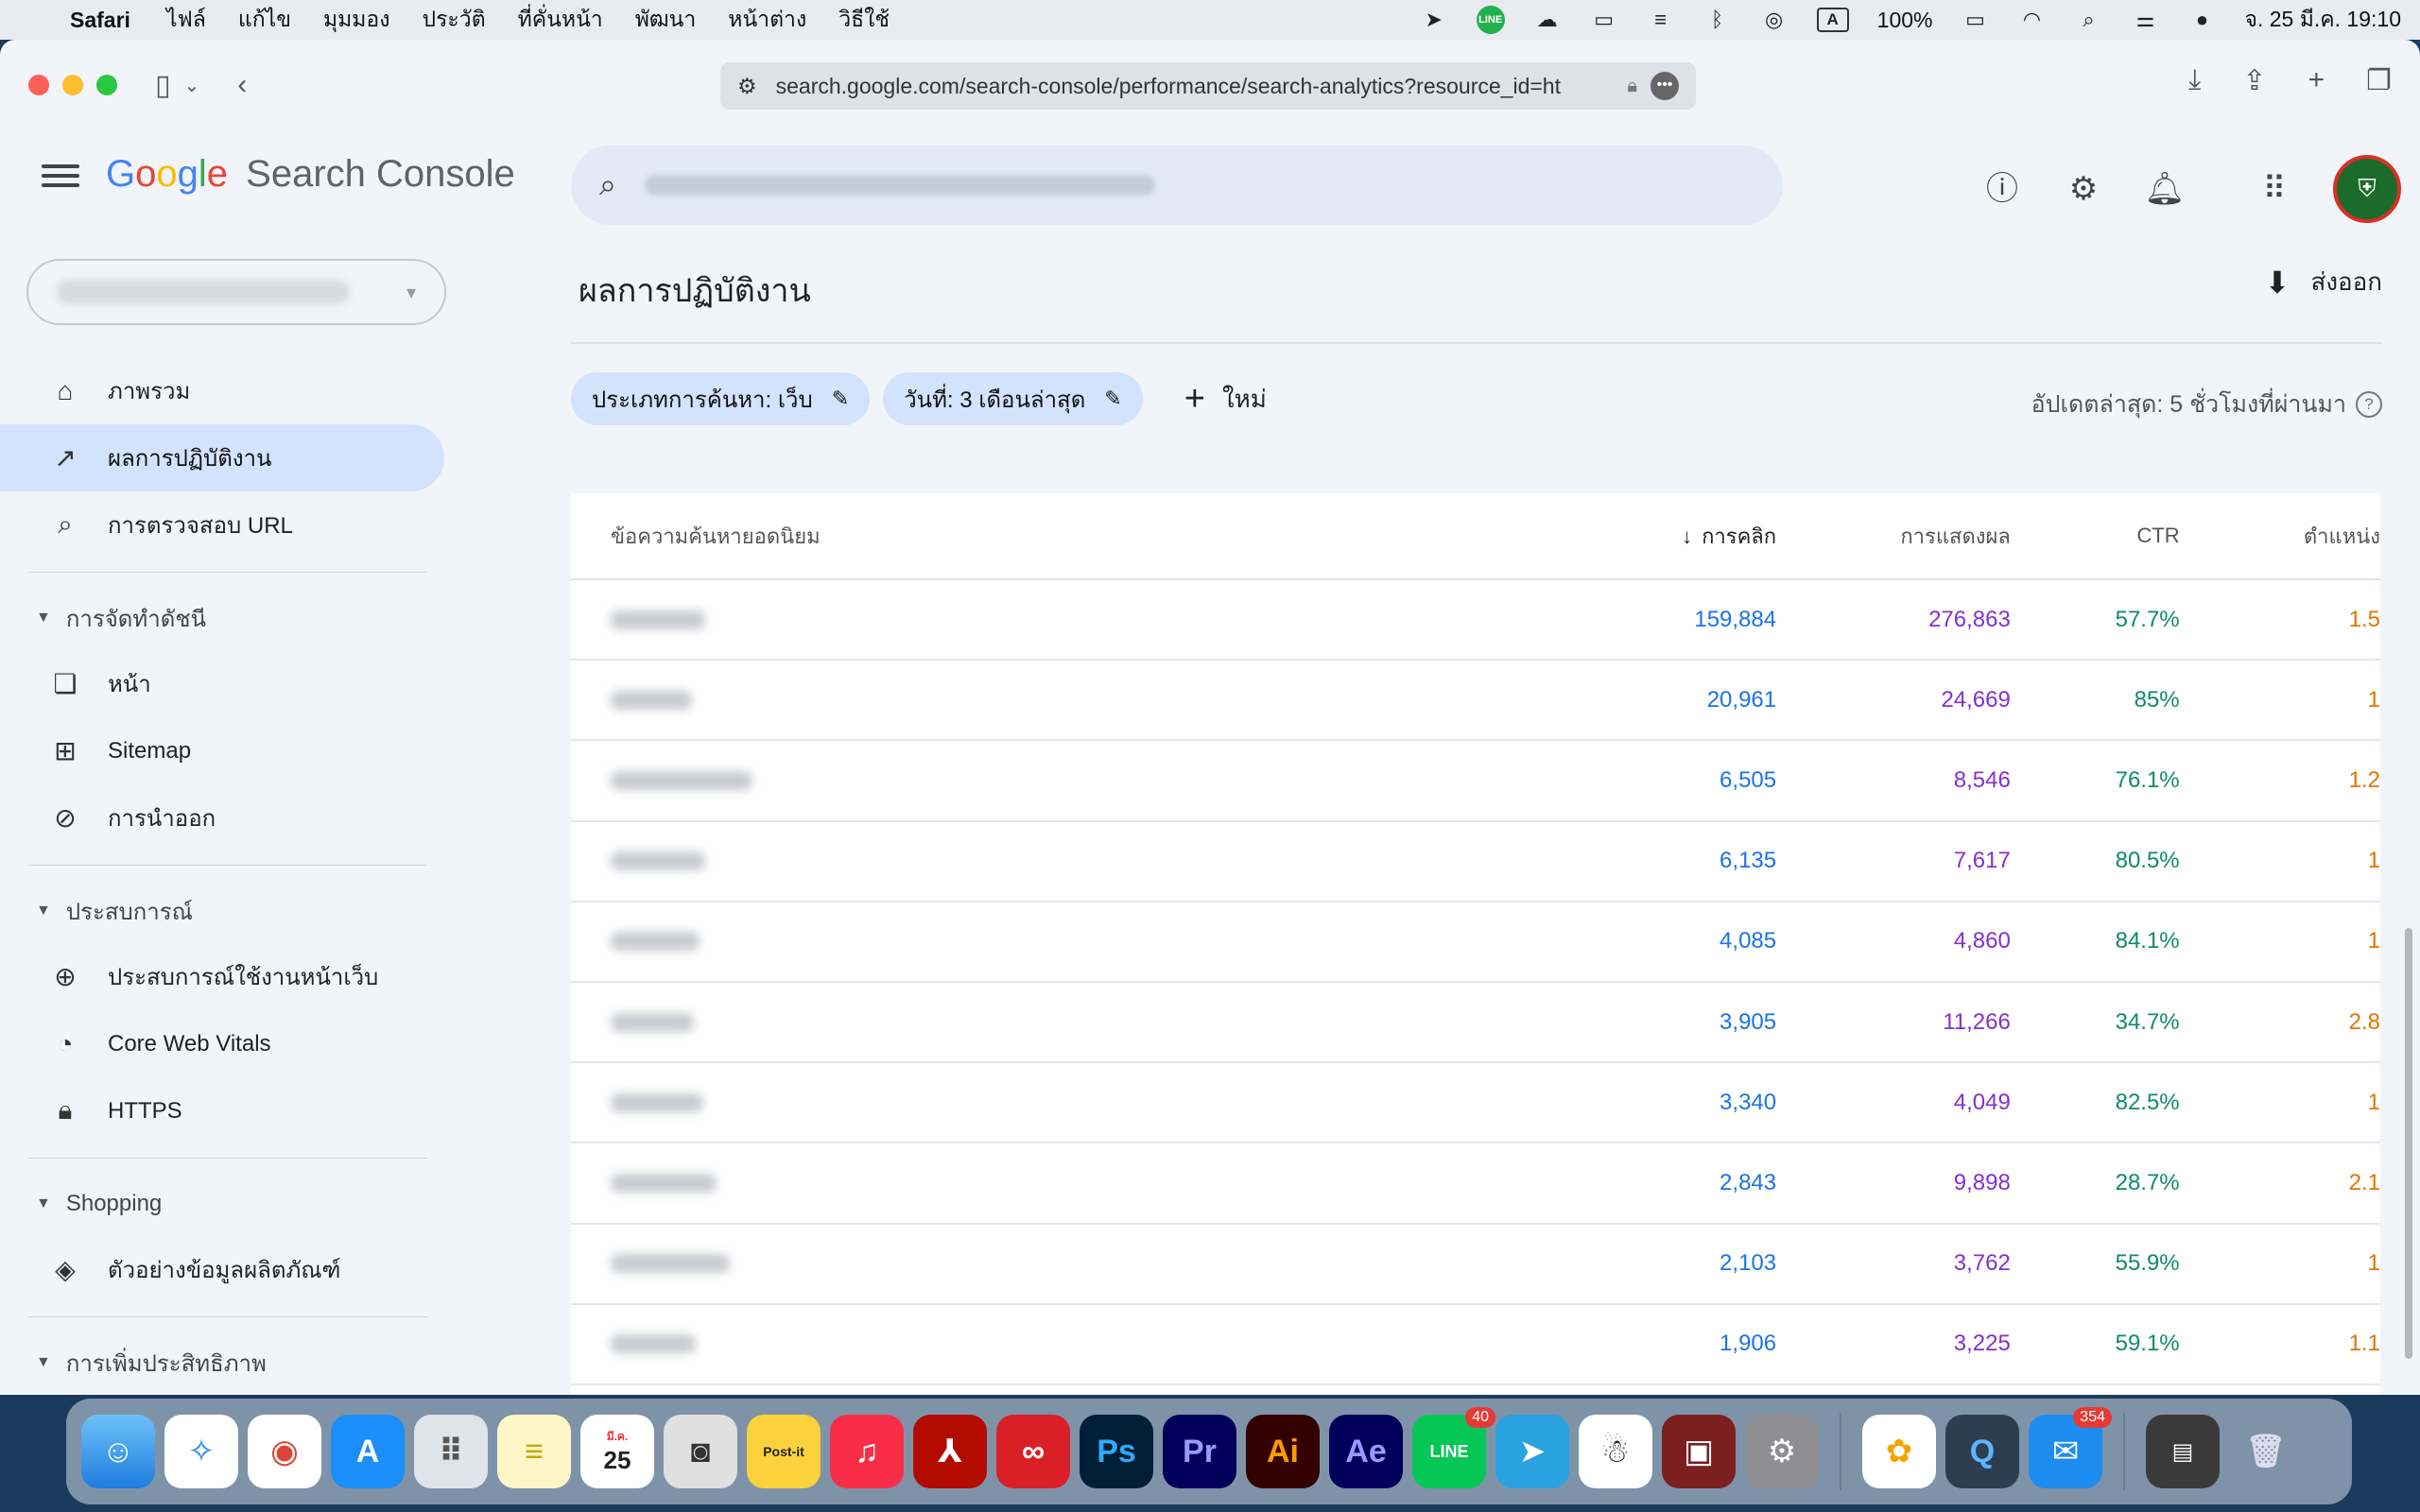 Image resolution: width=2420 pixels, height=1512 pixels. What do you see at coordinates (2323, 282) in the screenshot?
I see `export-button: ⬇ ส่งออก` at bounding box center [2323, 282].